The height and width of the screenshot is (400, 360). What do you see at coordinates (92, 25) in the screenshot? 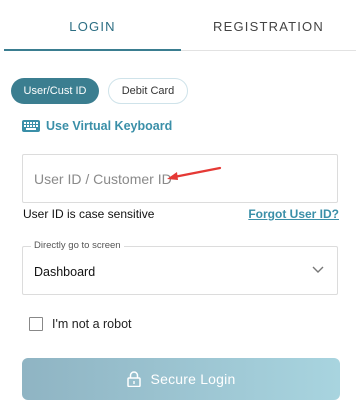
I see `tab-login: LOGIN` at bounding box center [92, 25].